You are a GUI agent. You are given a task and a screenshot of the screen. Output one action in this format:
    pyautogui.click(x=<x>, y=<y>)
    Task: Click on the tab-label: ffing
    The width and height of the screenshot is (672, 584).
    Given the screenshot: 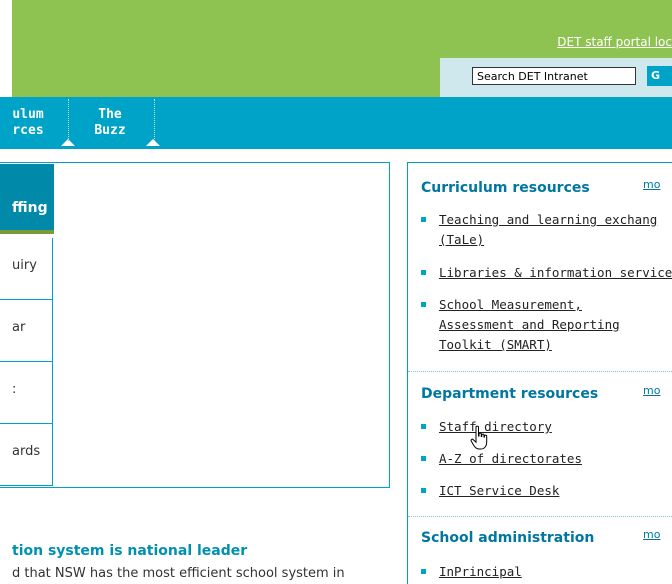 What is the action you would take?
    pyautogui.click(x=30, y=208)
    